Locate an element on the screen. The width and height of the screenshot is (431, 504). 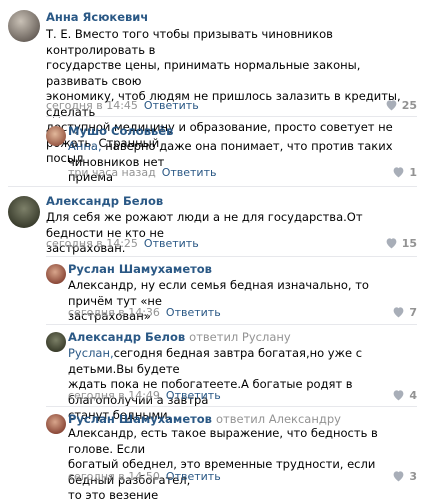
like-button: 1 is located at coordinates (404, 172).